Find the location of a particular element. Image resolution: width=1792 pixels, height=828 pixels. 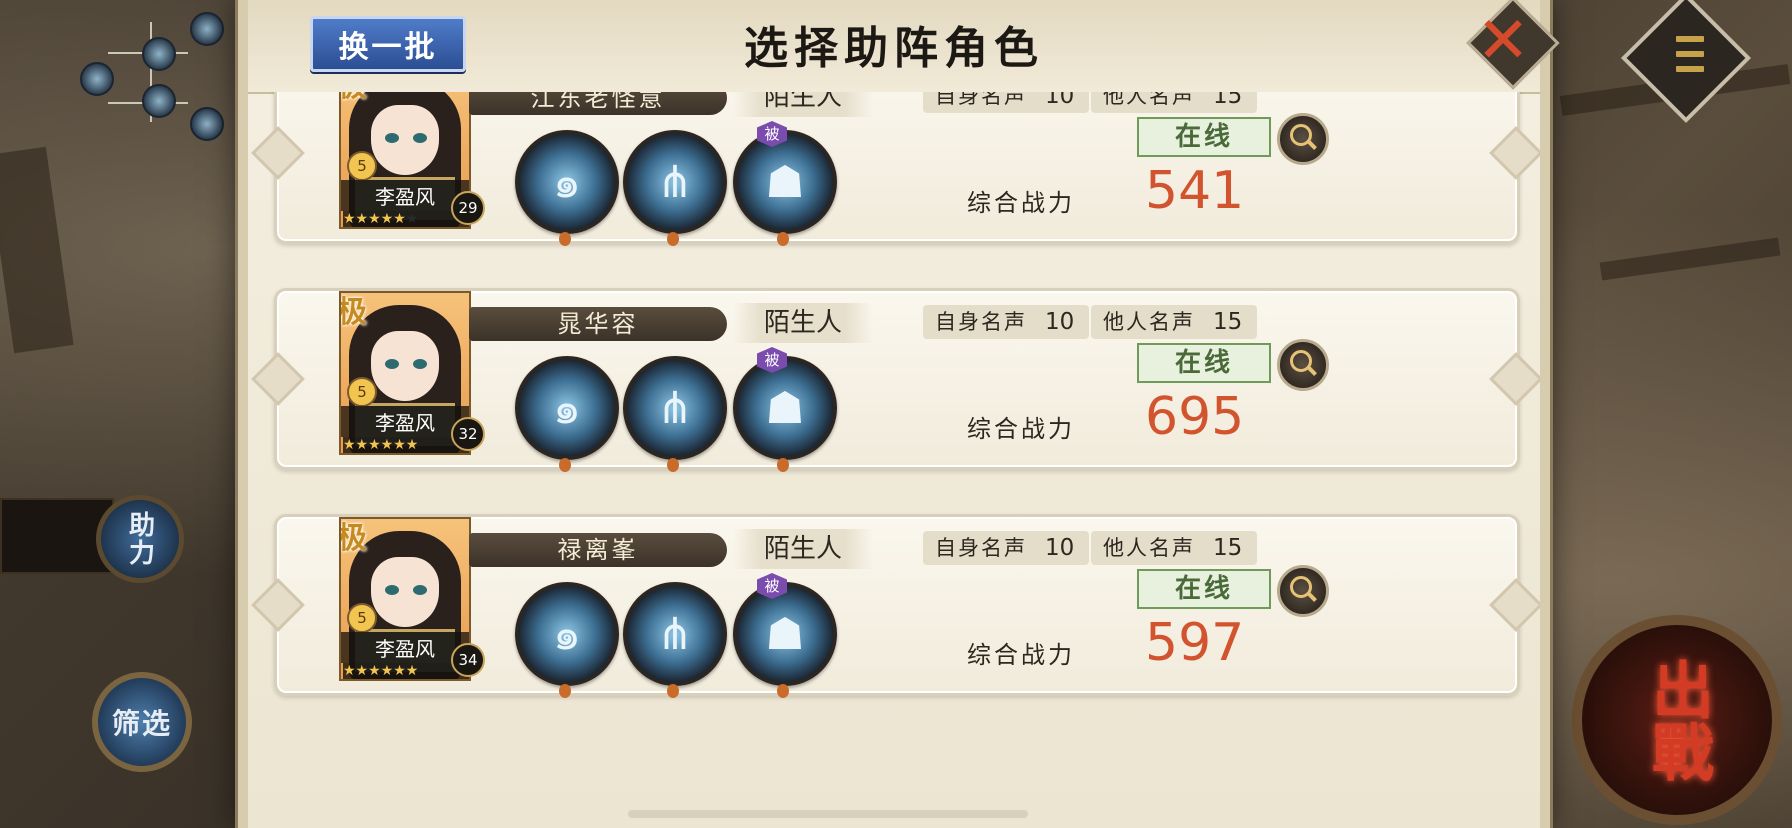

help-button: 助力 is located at coordinates (140, 539).